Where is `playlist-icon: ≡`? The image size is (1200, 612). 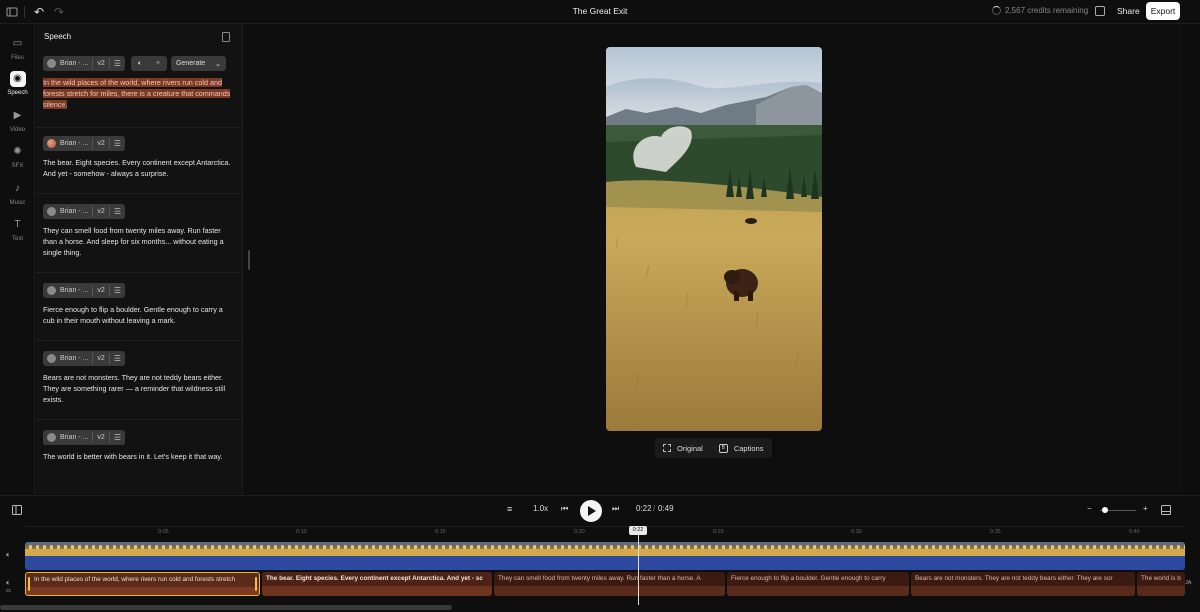 playlist-icon: ≡ is located at coordinates (509, 509).